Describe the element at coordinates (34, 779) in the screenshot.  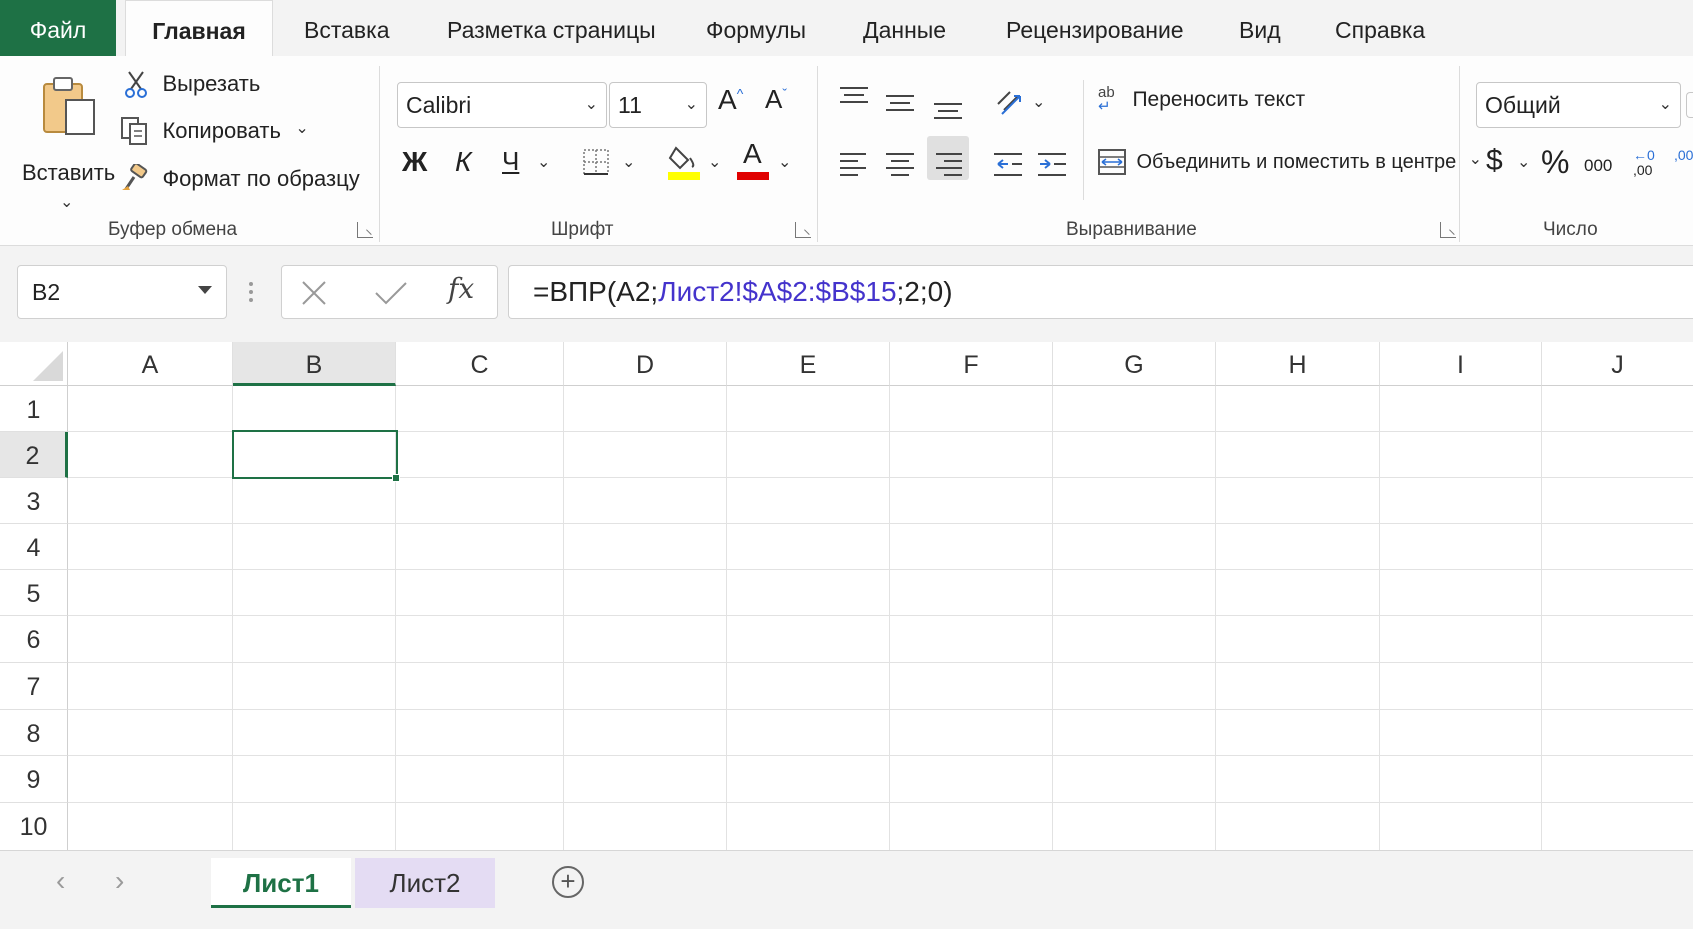
I see `row-header-9: 9` at that location.